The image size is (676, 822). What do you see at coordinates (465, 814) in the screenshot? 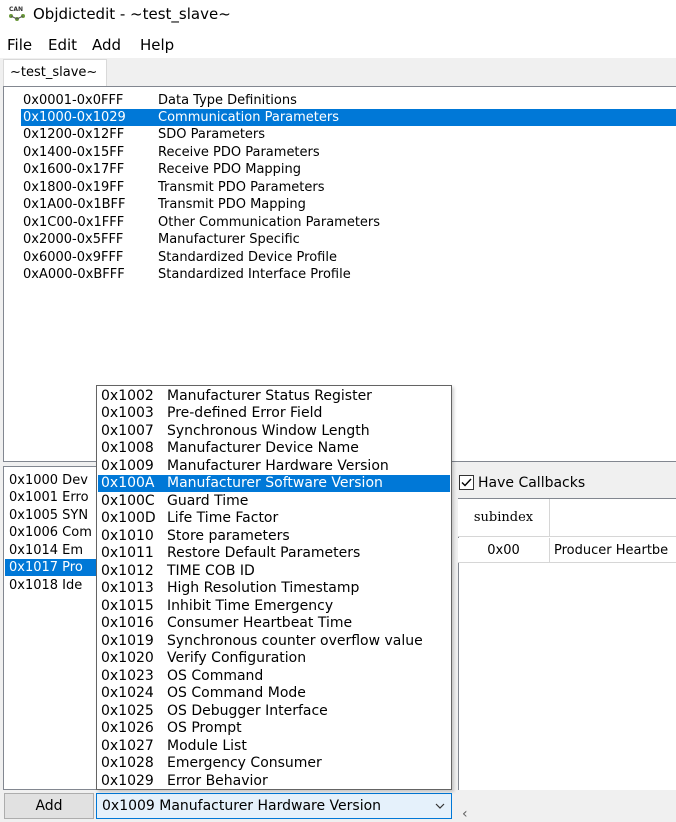
I see `scroll-left-arrow-icon: ‹` at bounding box center [465, 814].